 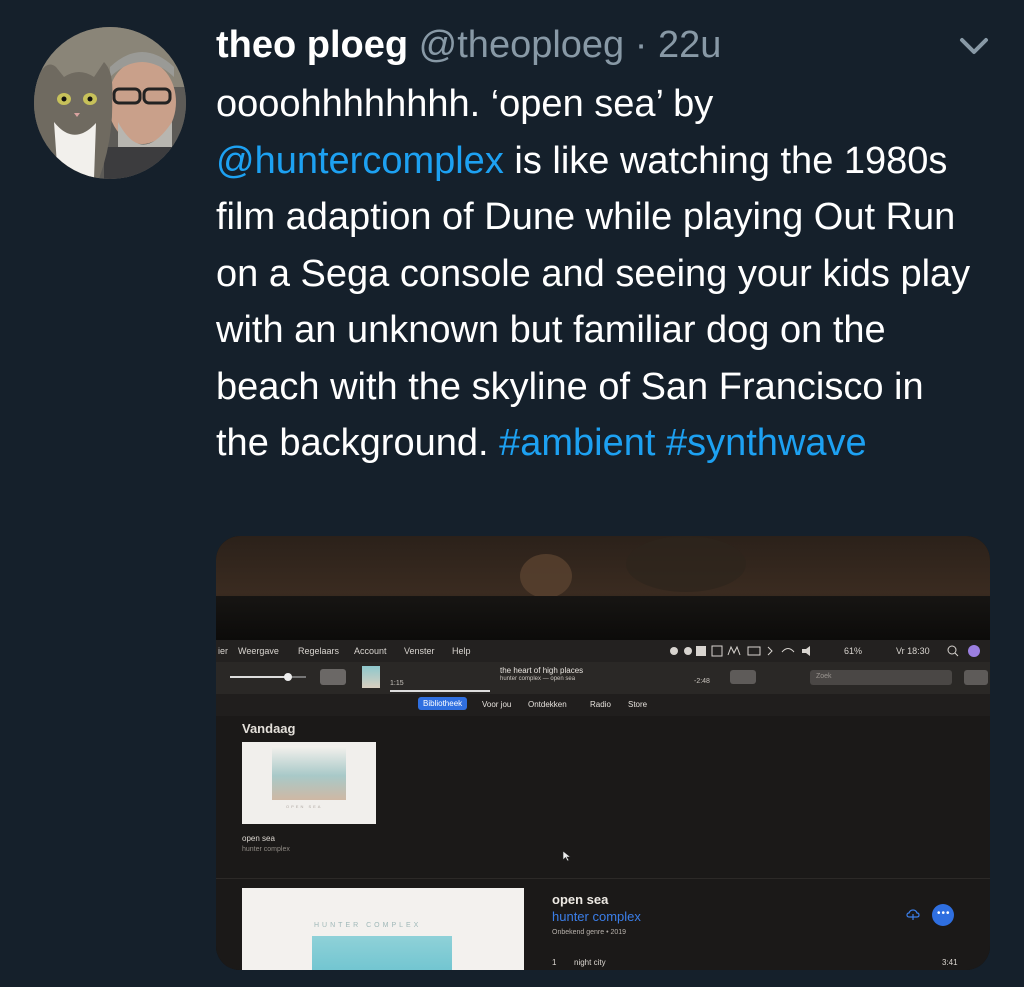 I want to click on section-title: Vandaag, so click(x=269, y=728).